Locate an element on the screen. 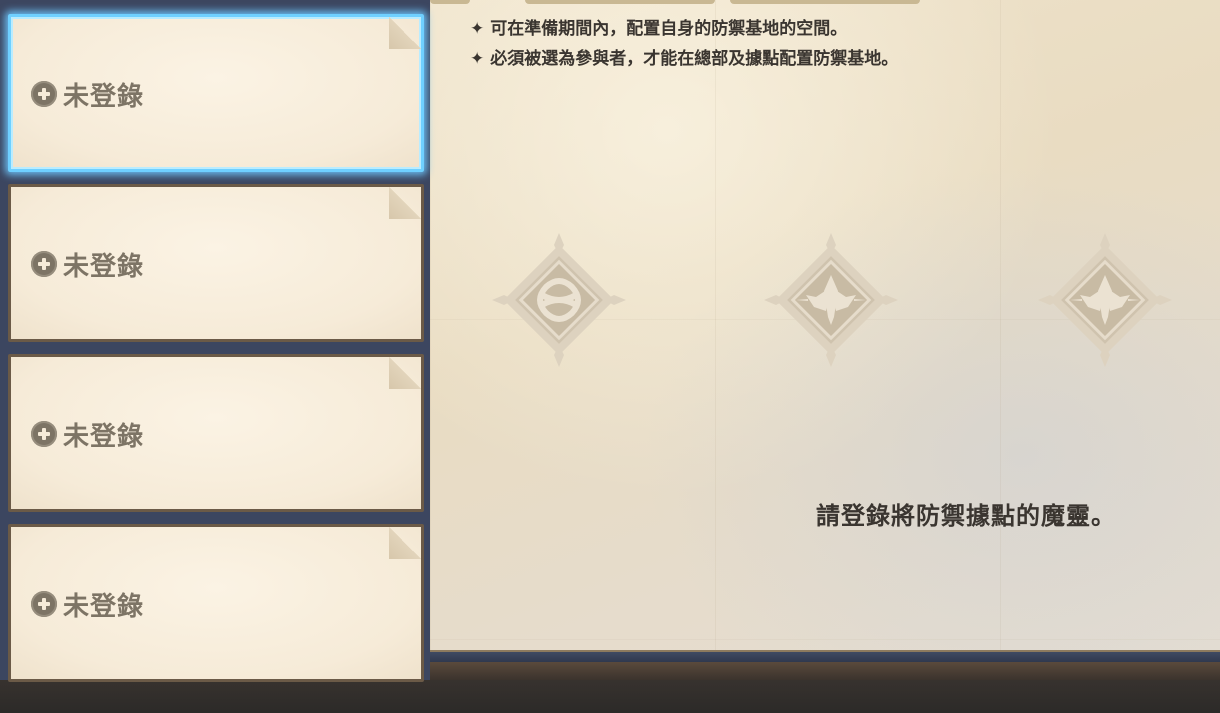  knot-emblem-icon is located at coordinates (559, 300).